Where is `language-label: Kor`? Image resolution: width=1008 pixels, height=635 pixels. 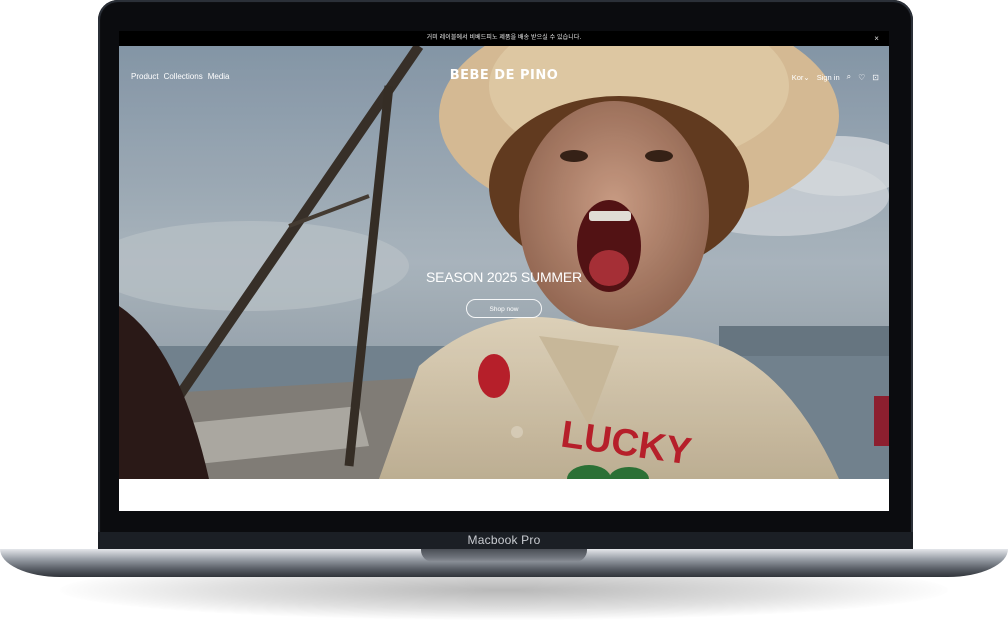
language-label: Kor is located at coordinates (797, 77).